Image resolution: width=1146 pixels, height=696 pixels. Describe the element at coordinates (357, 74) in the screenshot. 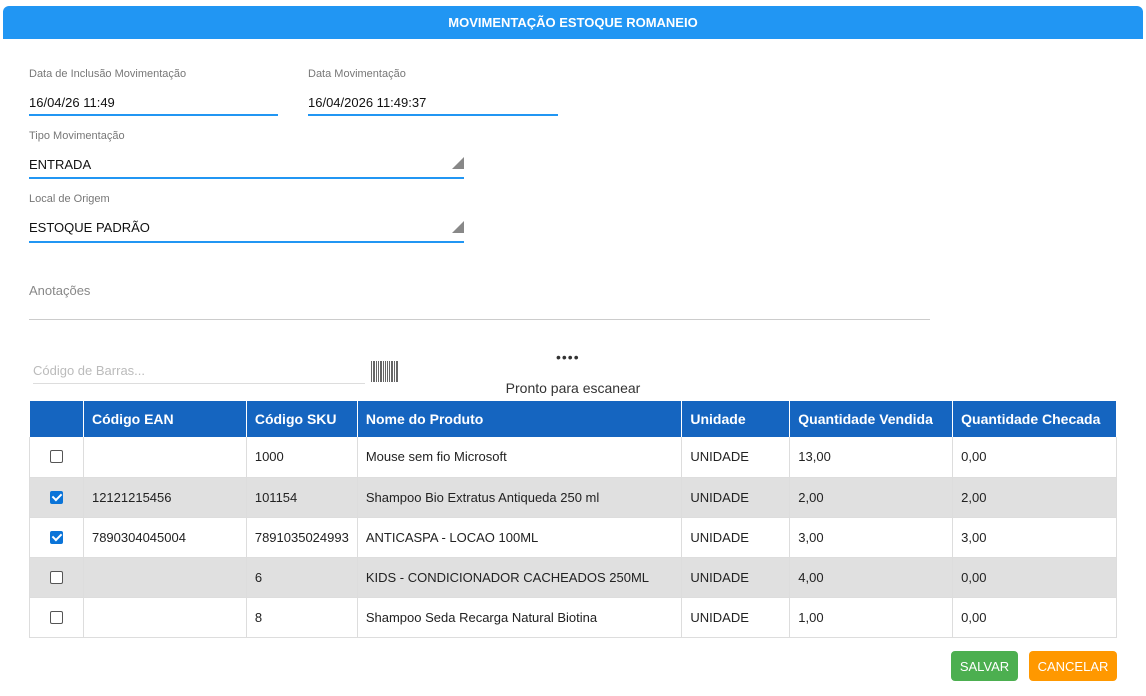

I see `data-movimentacao-label: Data Movimentação` at that location.